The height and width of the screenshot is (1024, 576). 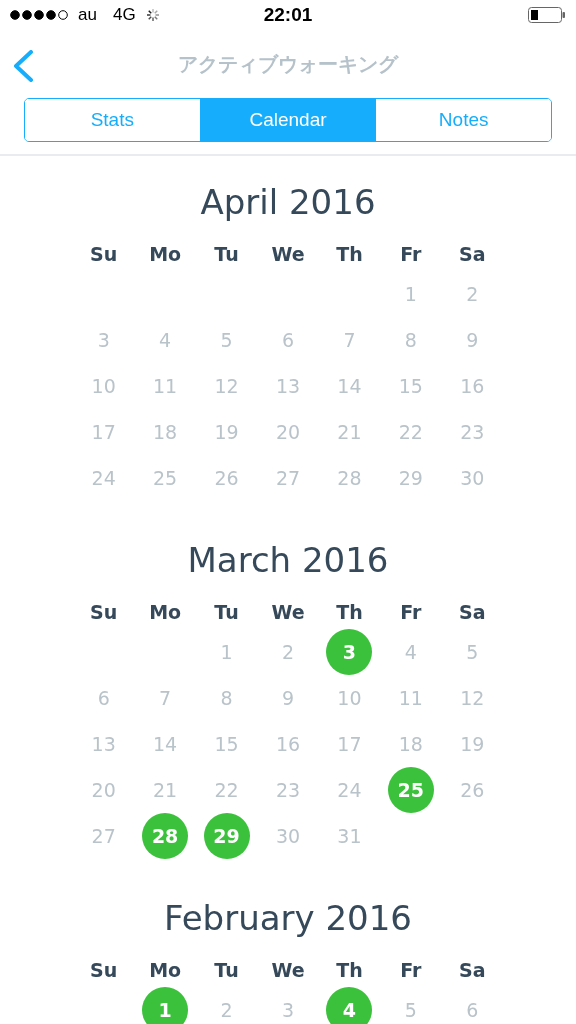 What do you see at coordinates (410, 790) in the screenshot?
I see `marked-day: 25` at bounding box center [410, 790].